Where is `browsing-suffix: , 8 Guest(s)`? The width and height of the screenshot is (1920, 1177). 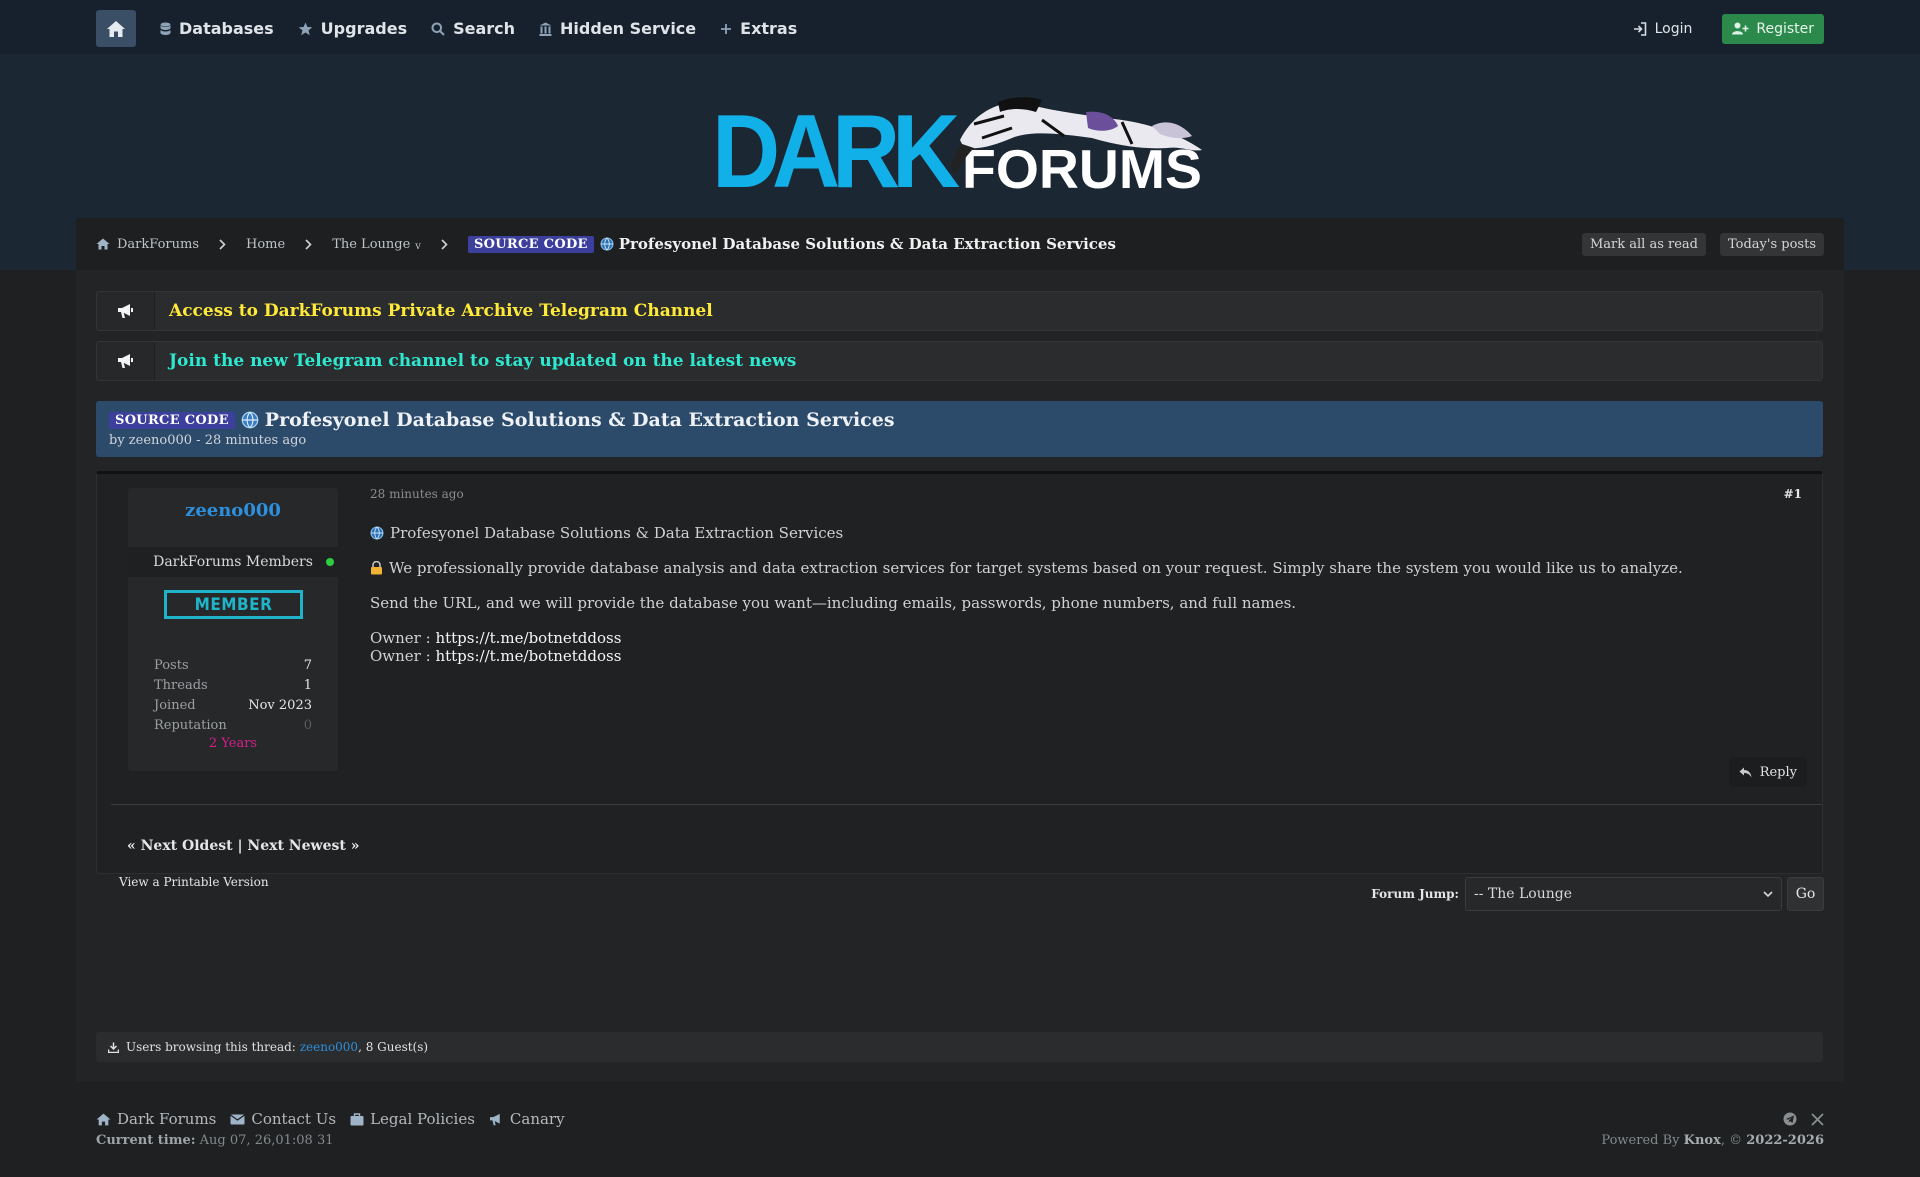
browsing-suffix: , 8 Guest(s) is located at coordinates (393, 1047).